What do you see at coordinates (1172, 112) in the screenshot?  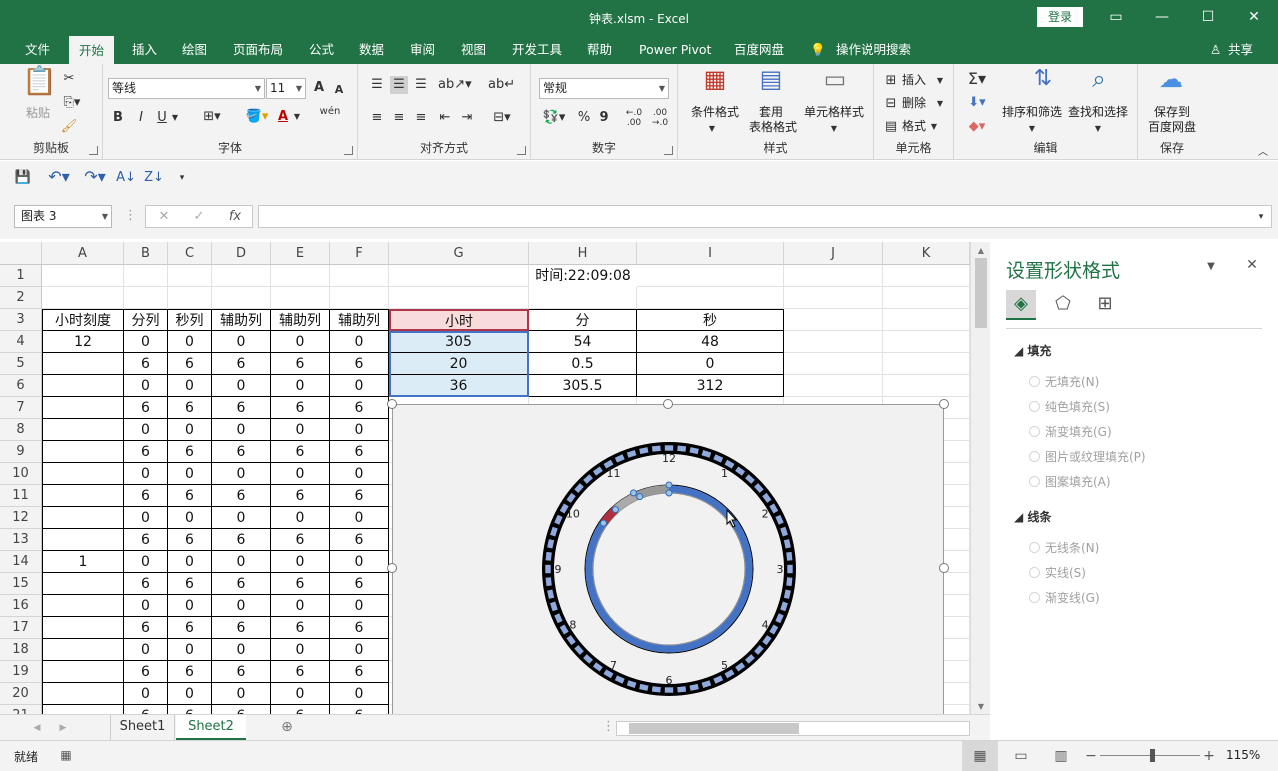 I see `save-to-label-1: 保存到` at bounding box center [1172, 112].